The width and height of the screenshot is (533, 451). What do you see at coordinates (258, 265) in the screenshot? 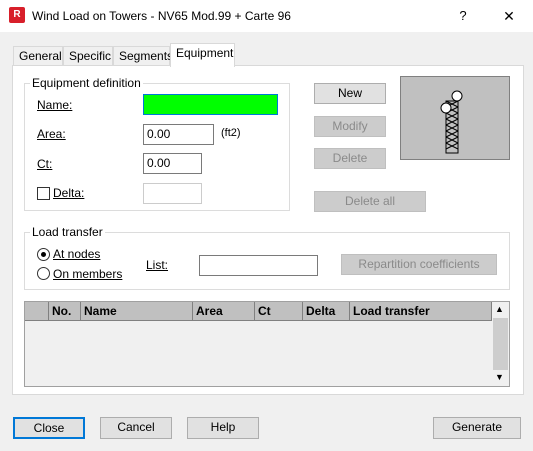
I see `list-field` at bounding box center [258, 265].